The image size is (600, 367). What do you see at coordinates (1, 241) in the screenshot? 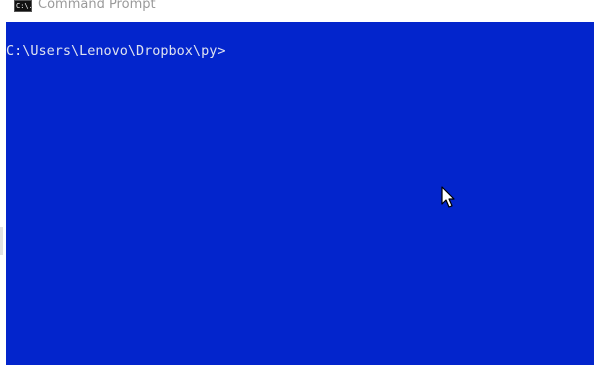
I see `resize-handle-mark` at bounding box center [1, 241].